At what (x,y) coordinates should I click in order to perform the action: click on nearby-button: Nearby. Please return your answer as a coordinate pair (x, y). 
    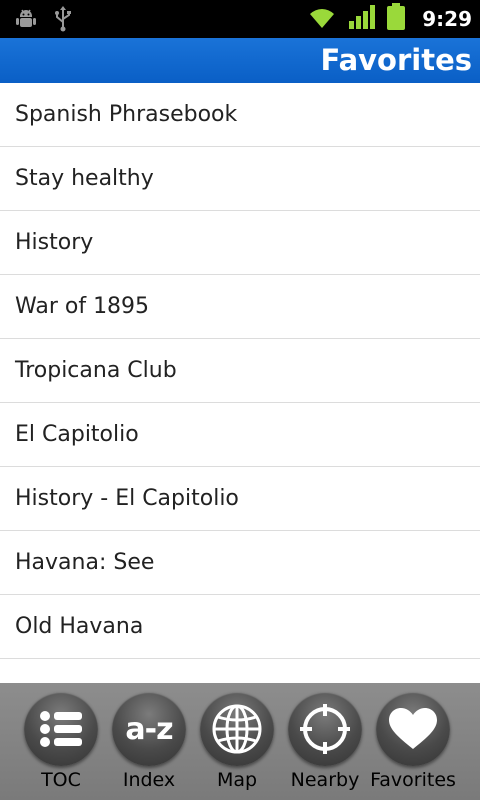
    Looking at the image, I should click on (325, 741).